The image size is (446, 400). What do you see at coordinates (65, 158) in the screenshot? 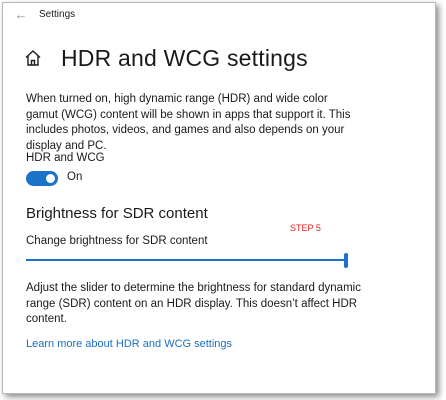
I see `hdr-wcg-label: HDR and WCG` at bounding box center [65, 158].